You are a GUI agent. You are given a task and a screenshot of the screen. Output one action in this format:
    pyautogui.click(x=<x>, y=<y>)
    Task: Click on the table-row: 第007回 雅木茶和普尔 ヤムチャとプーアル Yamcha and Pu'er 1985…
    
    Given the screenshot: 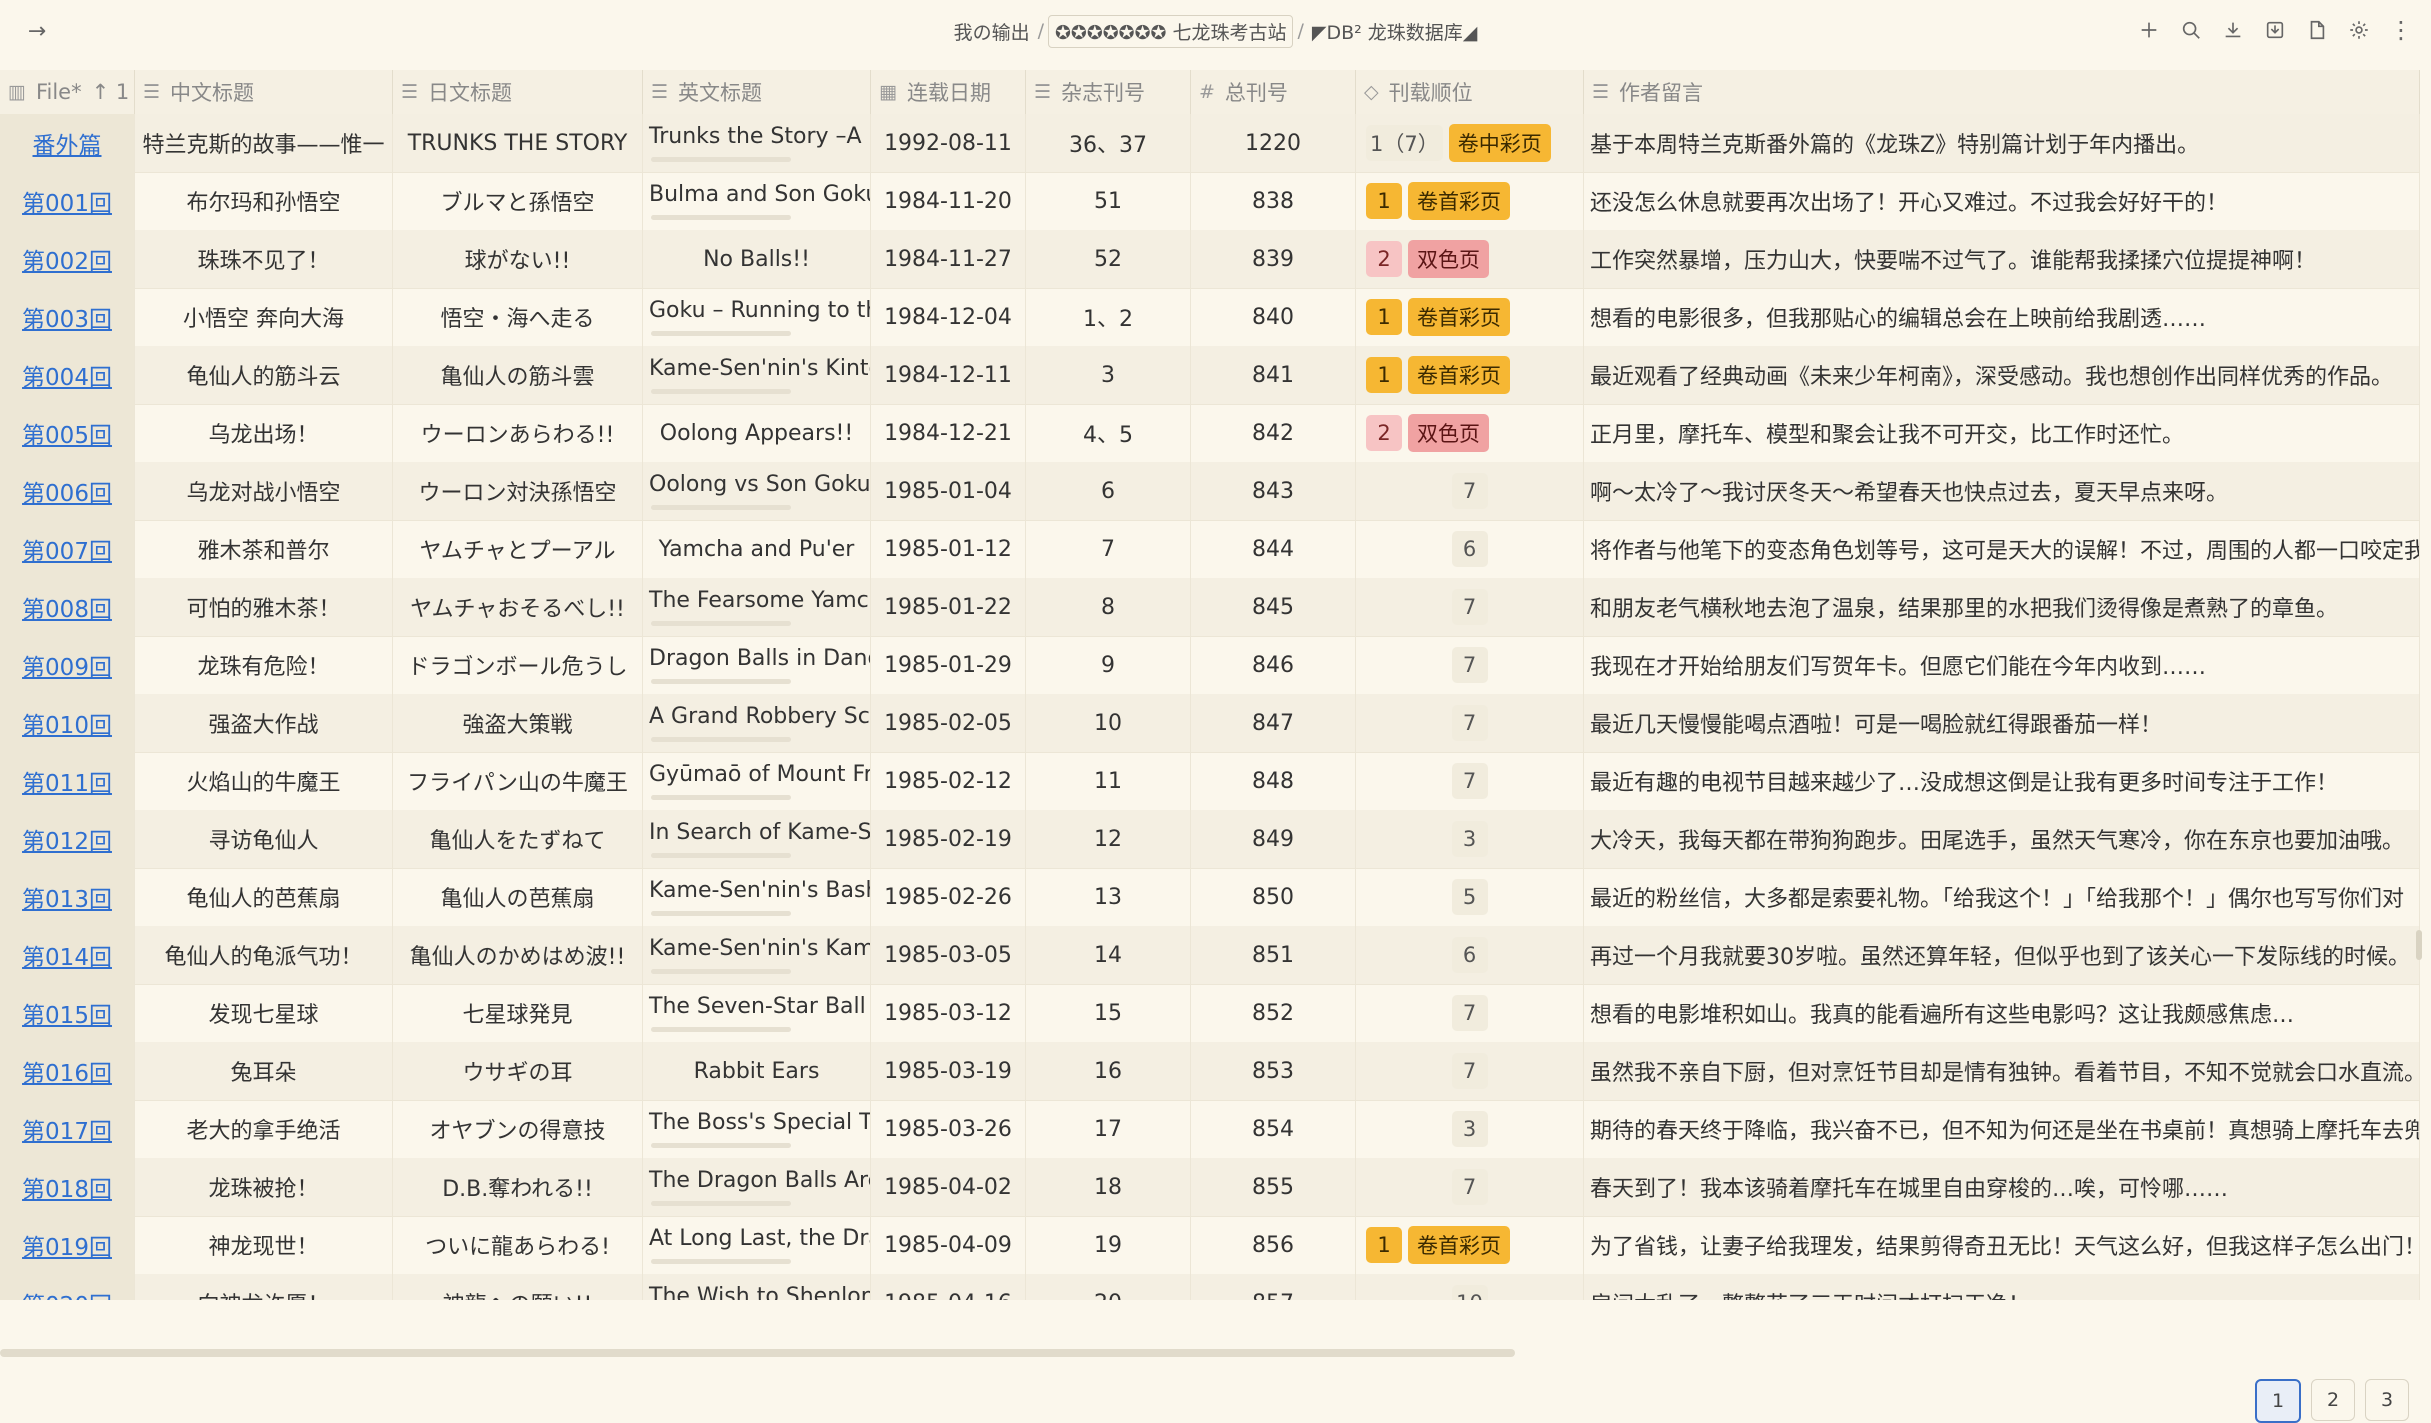 What is the action you would take?
    pyautogui.click(x=1210, y=549)
    